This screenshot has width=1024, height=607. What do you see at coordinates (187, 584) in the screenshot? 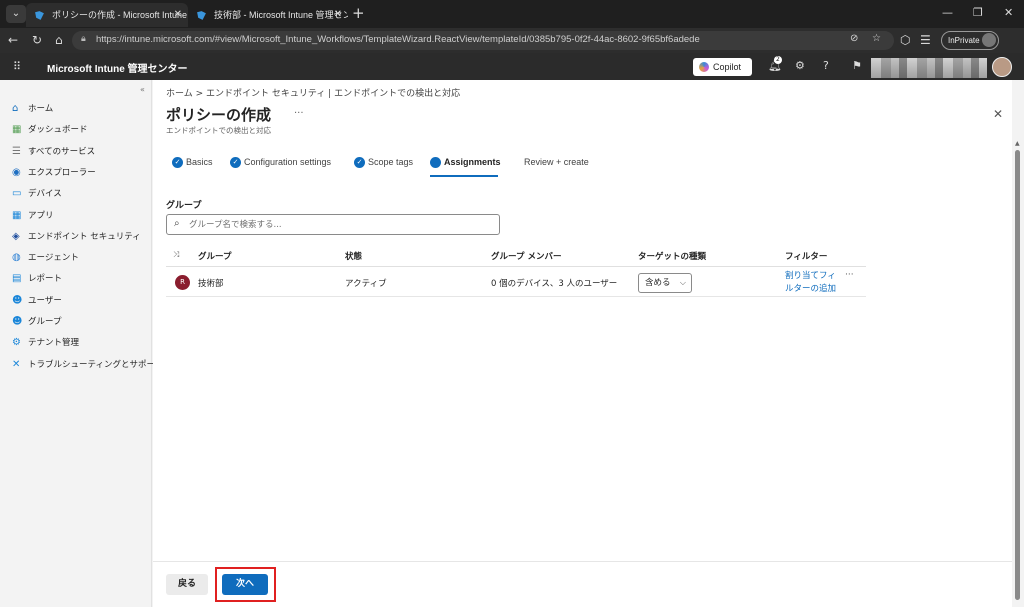
I see `back-button: 戻る` at bounding box center [187, 584].